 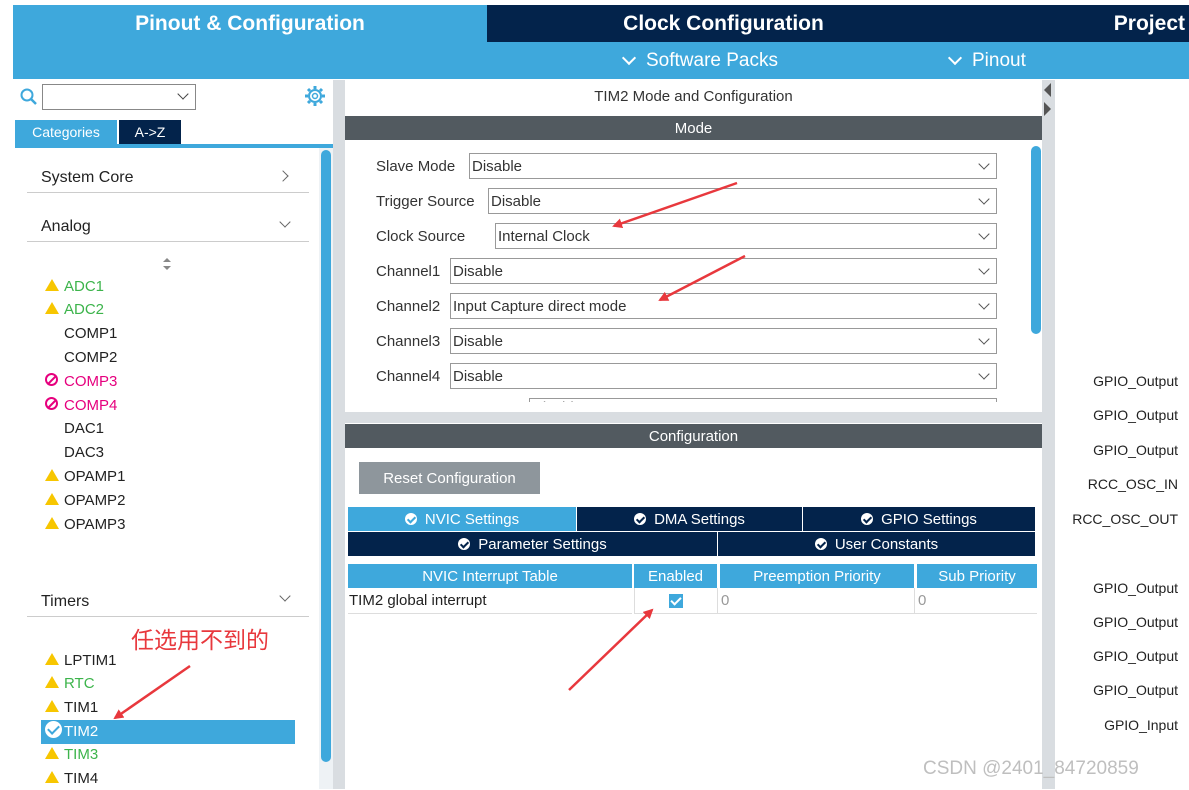 I want to click on tab-parameter-settings: Parameter Settings, so click(x=532, y=544).